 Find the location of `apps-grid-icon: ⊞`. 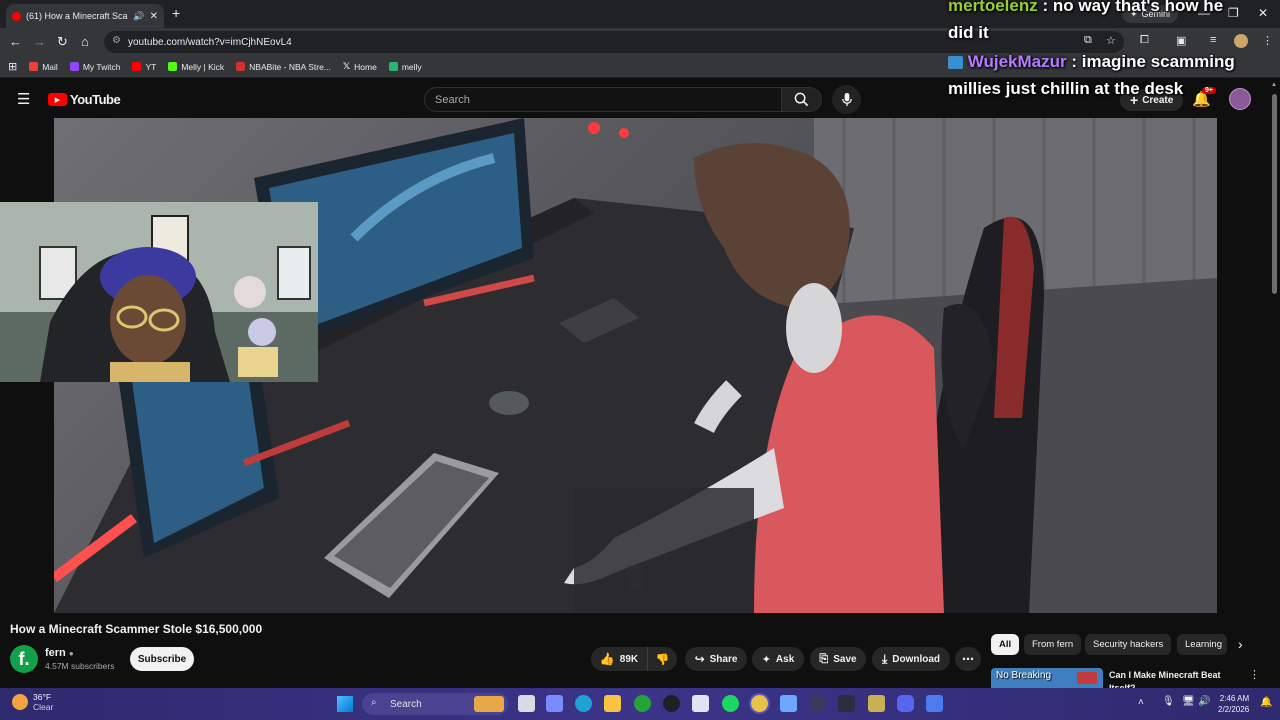

apps-grid-icon: ⊞ is located at coordinates (12, 66).